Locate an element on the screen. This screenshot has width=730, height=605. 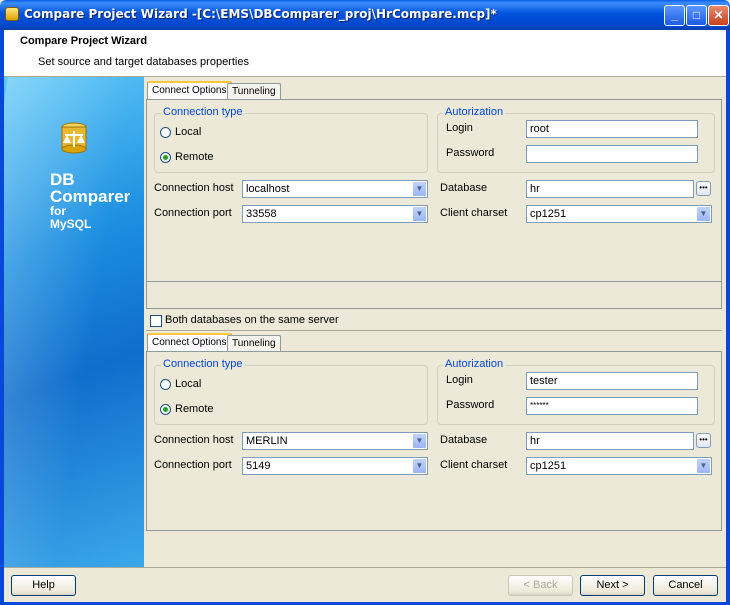
target-local-radio is located at coordinates (165, 384).